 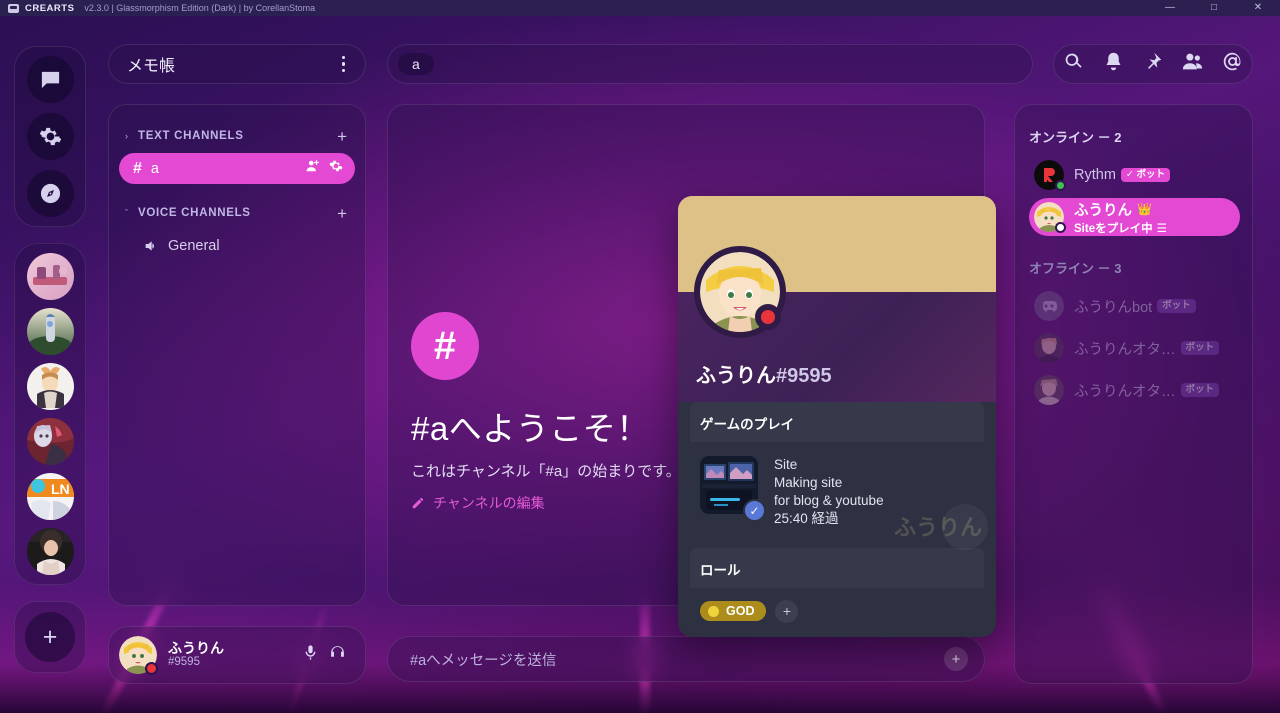 I want to click on hash-icon: #, so click(x=137, y=168).